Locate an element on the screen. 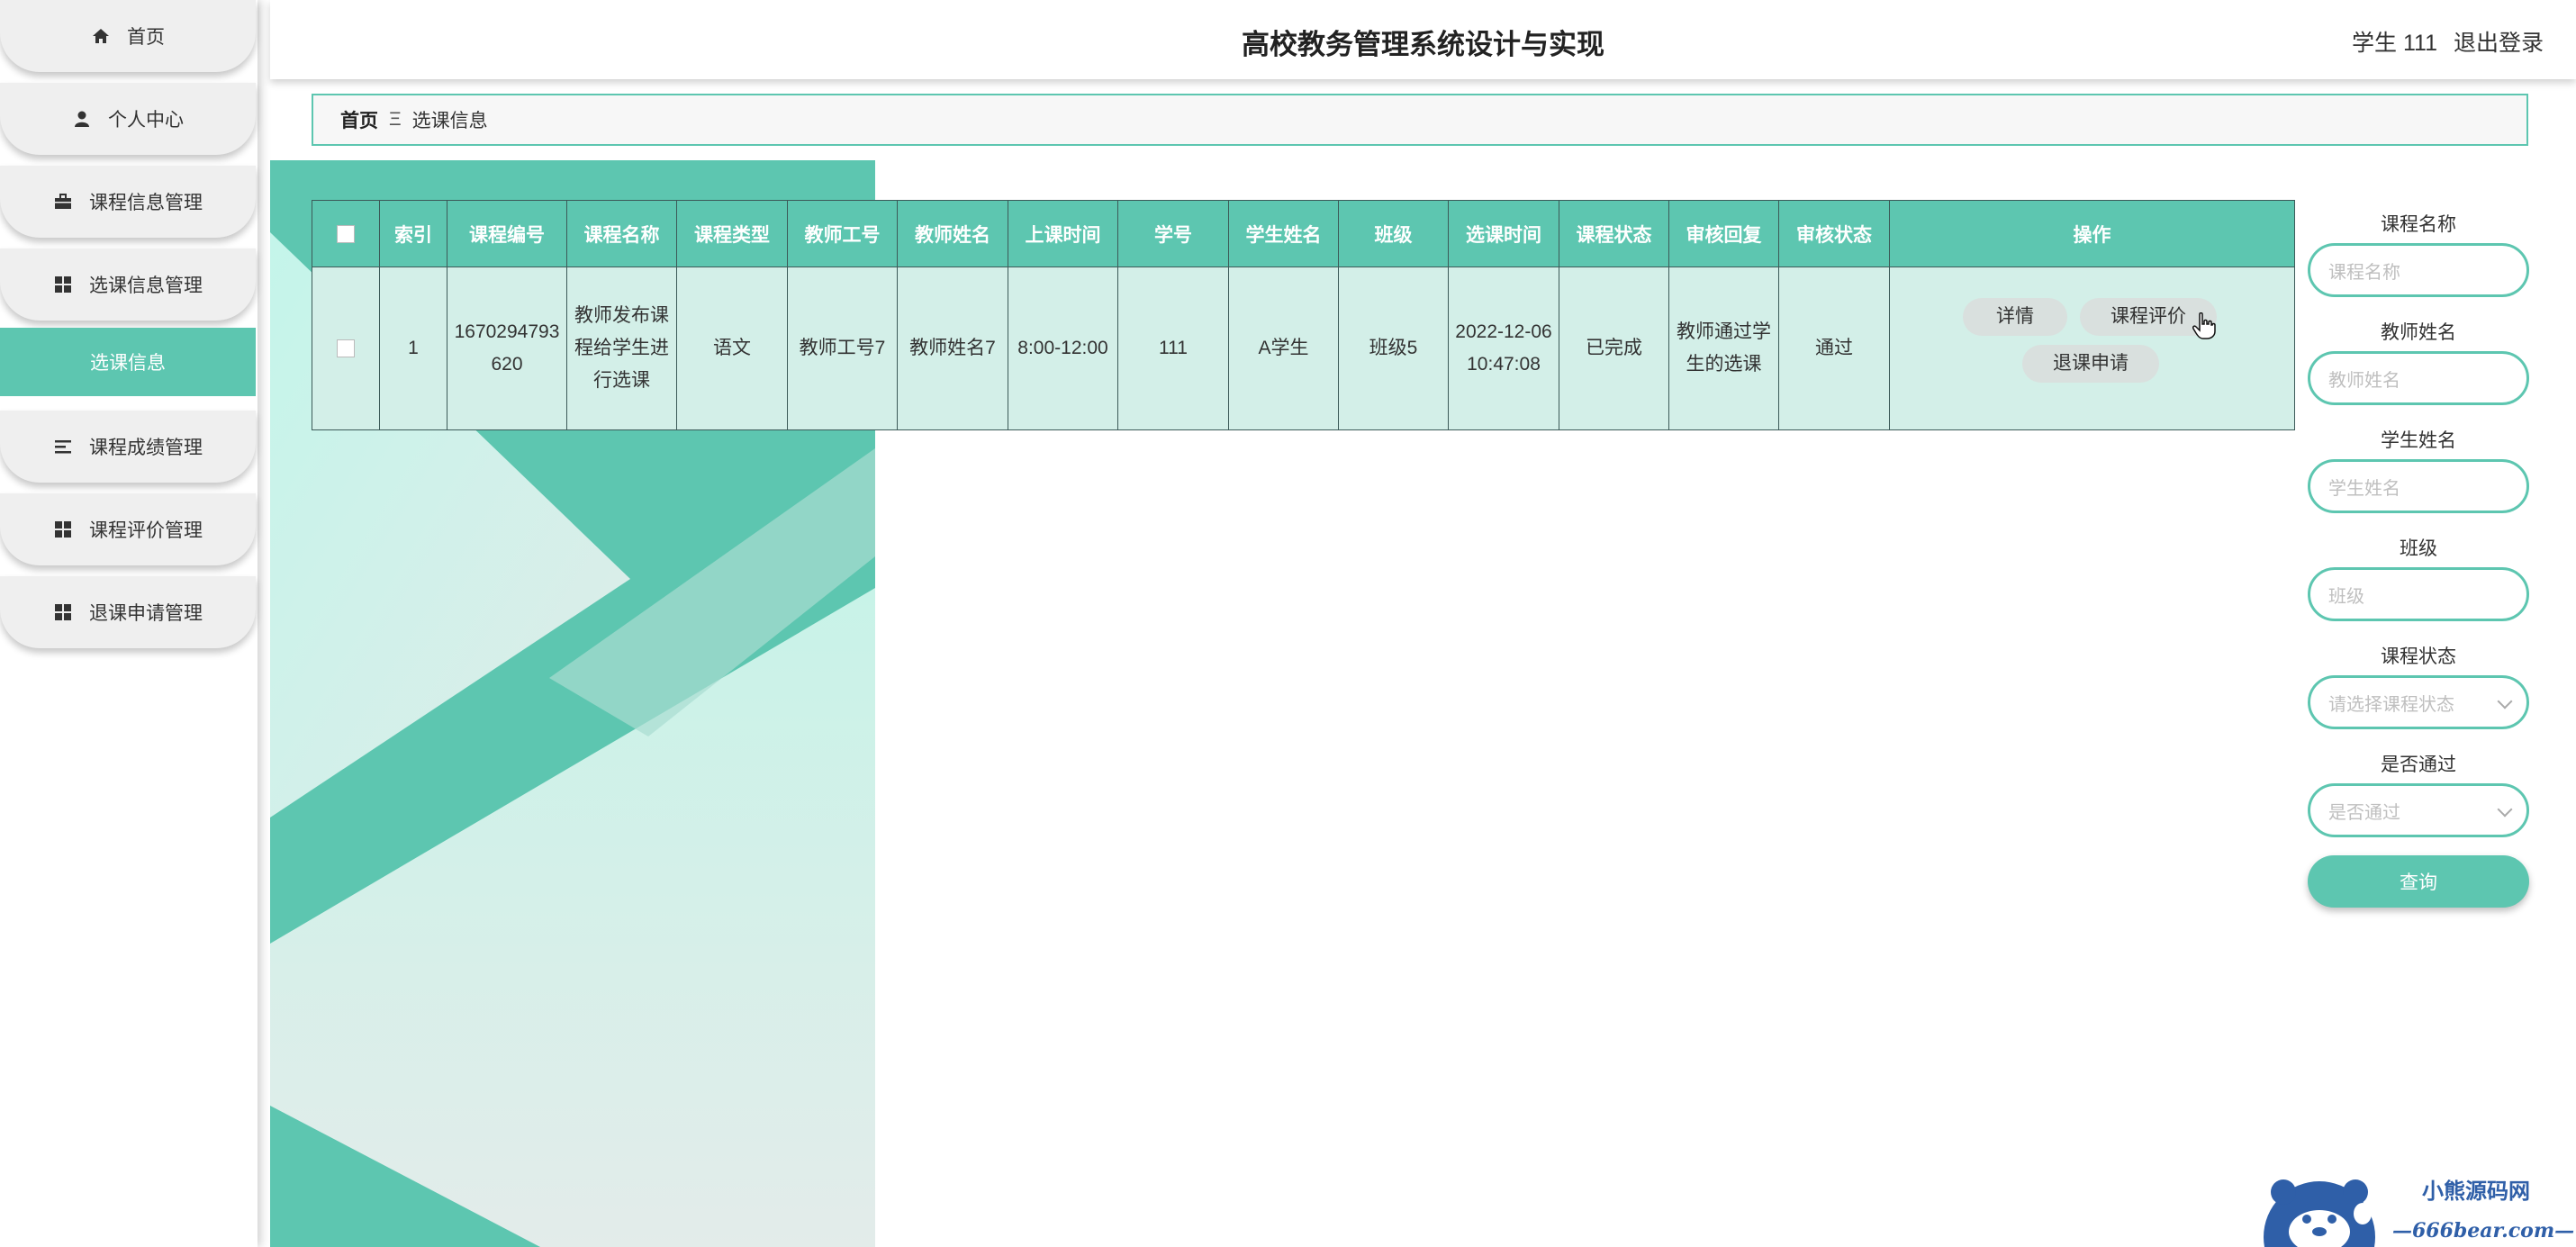 The height and width of the screenshot is (1247, 2576). course-status-placeholder: 请选择课程状态 is located at coordinates (2391, 705).